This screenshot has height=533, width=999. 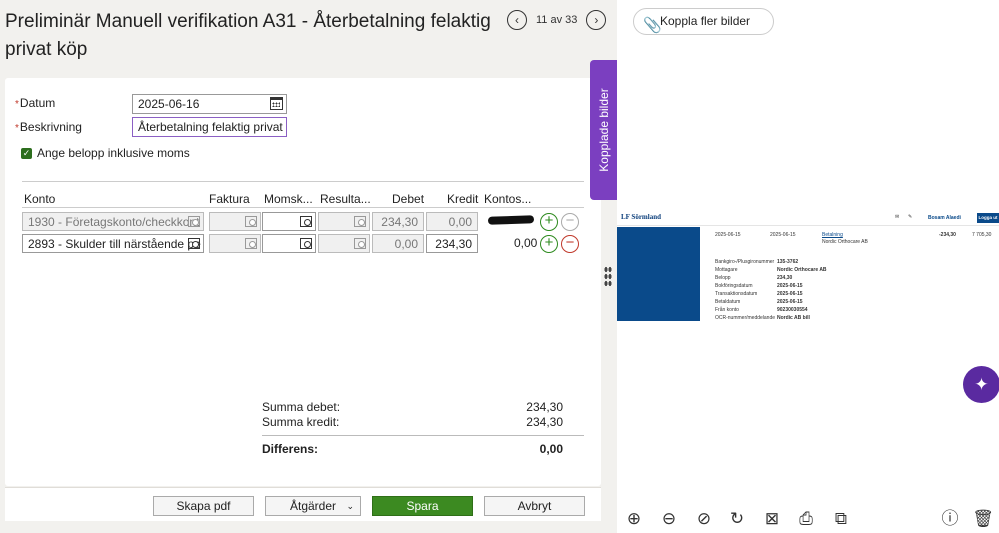 I want to click on actions-dropdown: Åtgärder ⌄, so click(x=313, y=506).